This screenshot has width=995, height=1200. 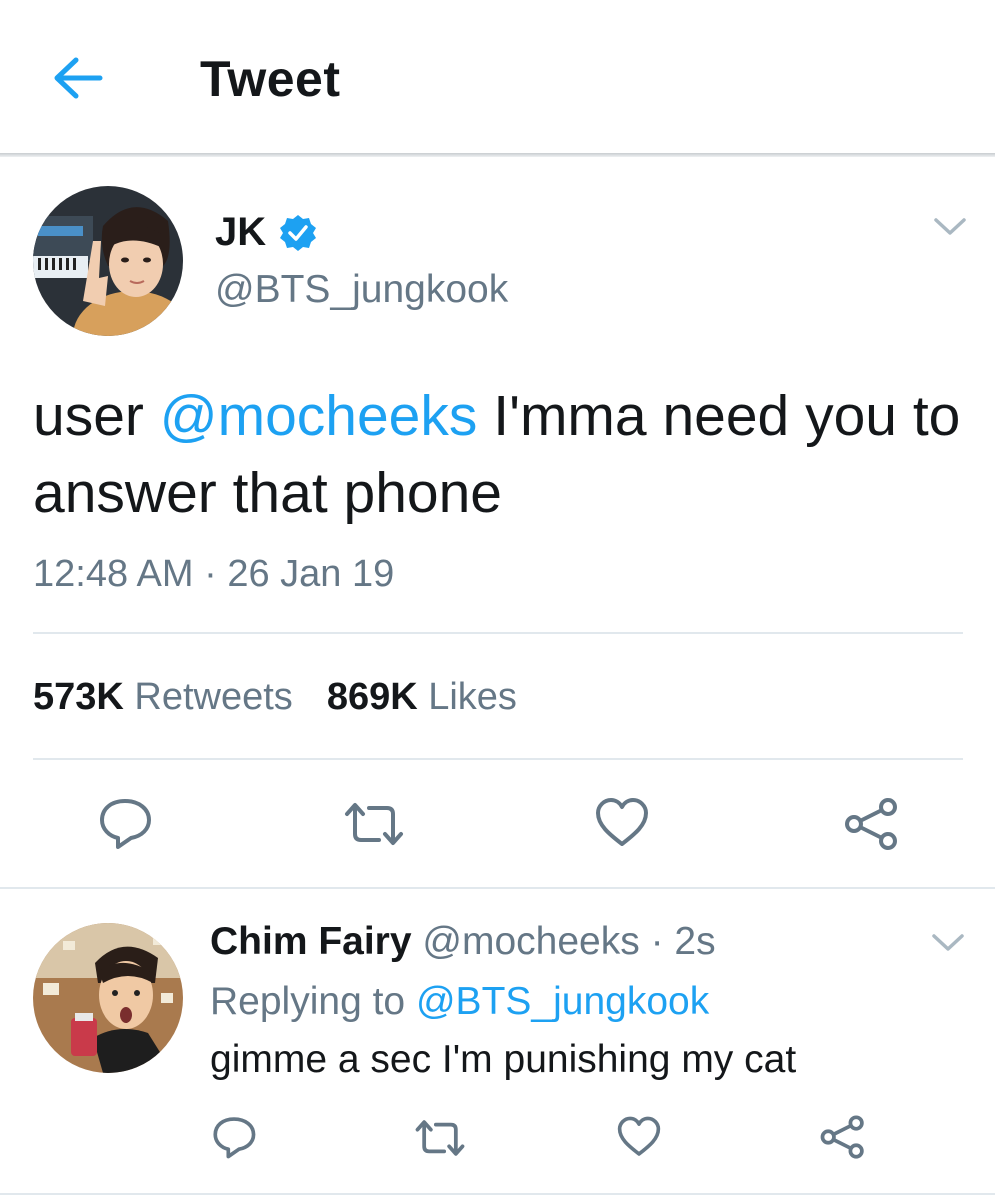 I want to click on author-name-row: JK, so click(x=266, y=232).